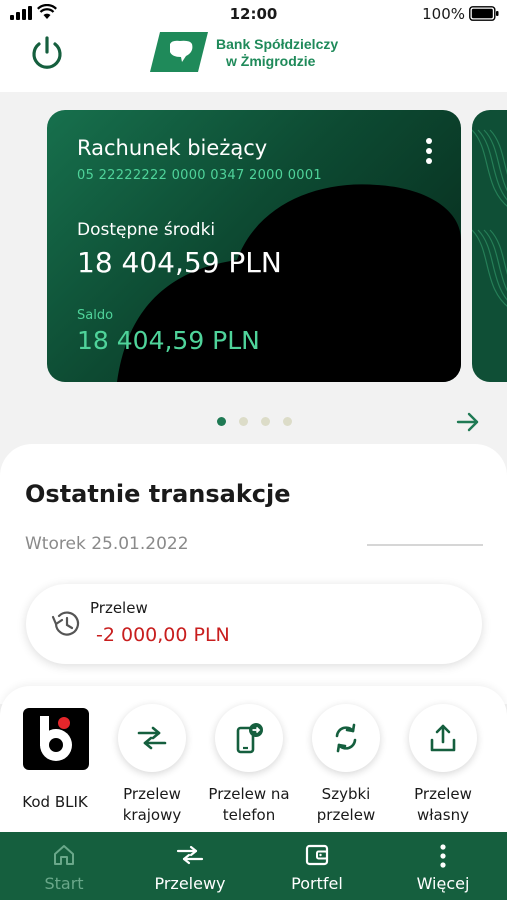 The image size is (507, 900). What do you see at coordinates (158, 494) in the screenshot?
I see `section-title: Ostatnie transakcje` at bounding box center [158, 494].